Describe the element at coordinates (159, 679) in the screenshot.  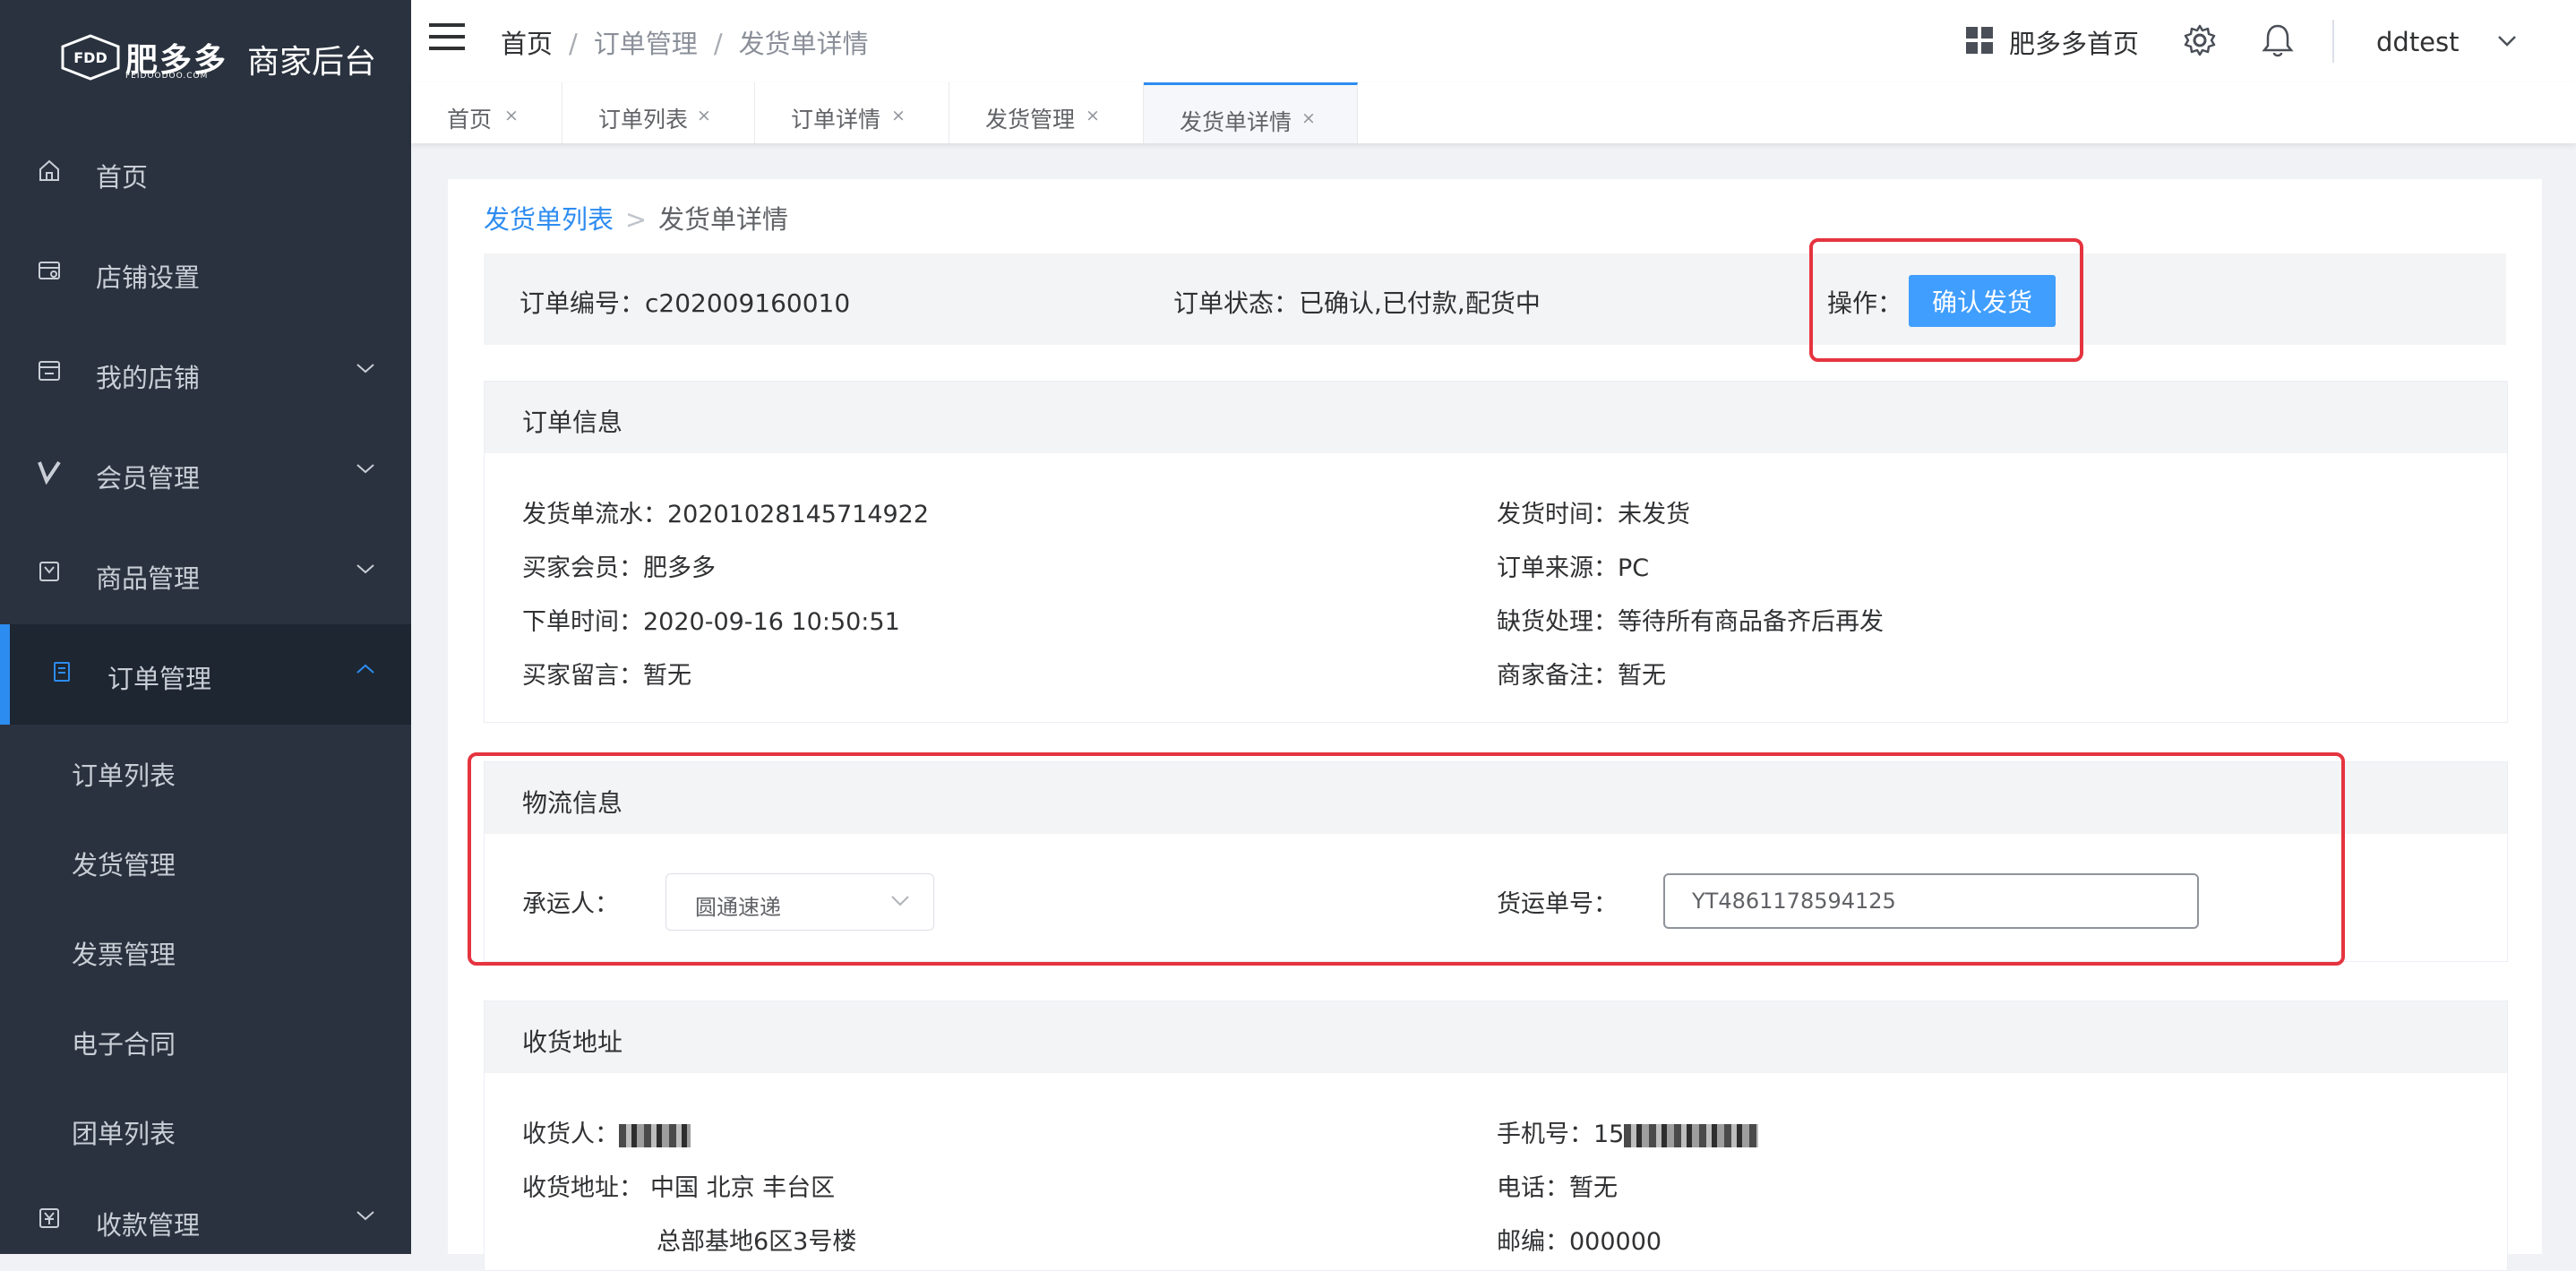
I see `sidebar-item-label: 订单管理` at that location.